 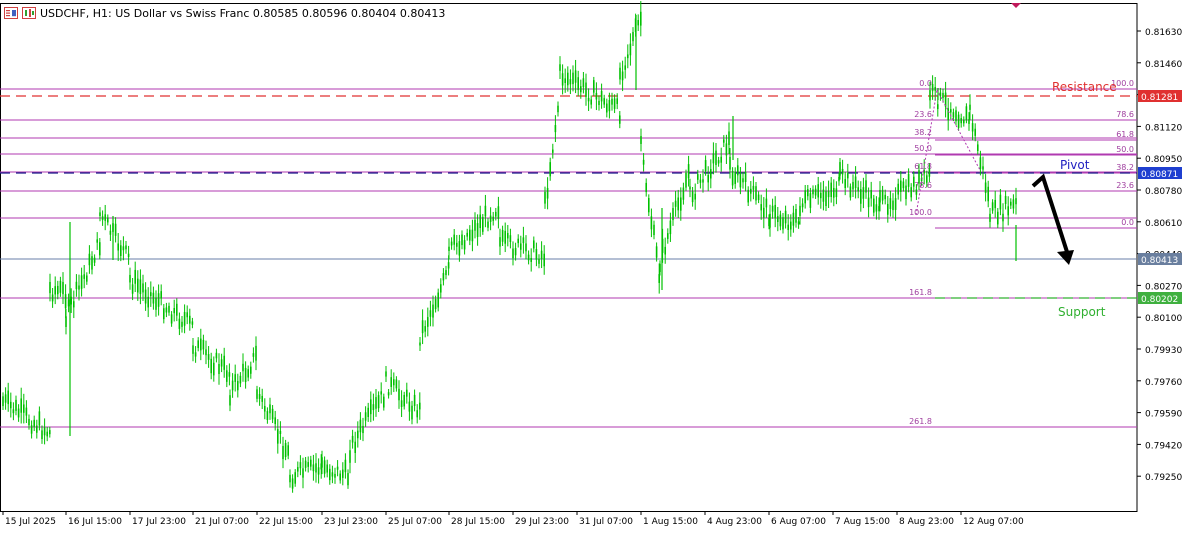 I want to click on svg-text: 0.80202, so click(x=1159, y=300).